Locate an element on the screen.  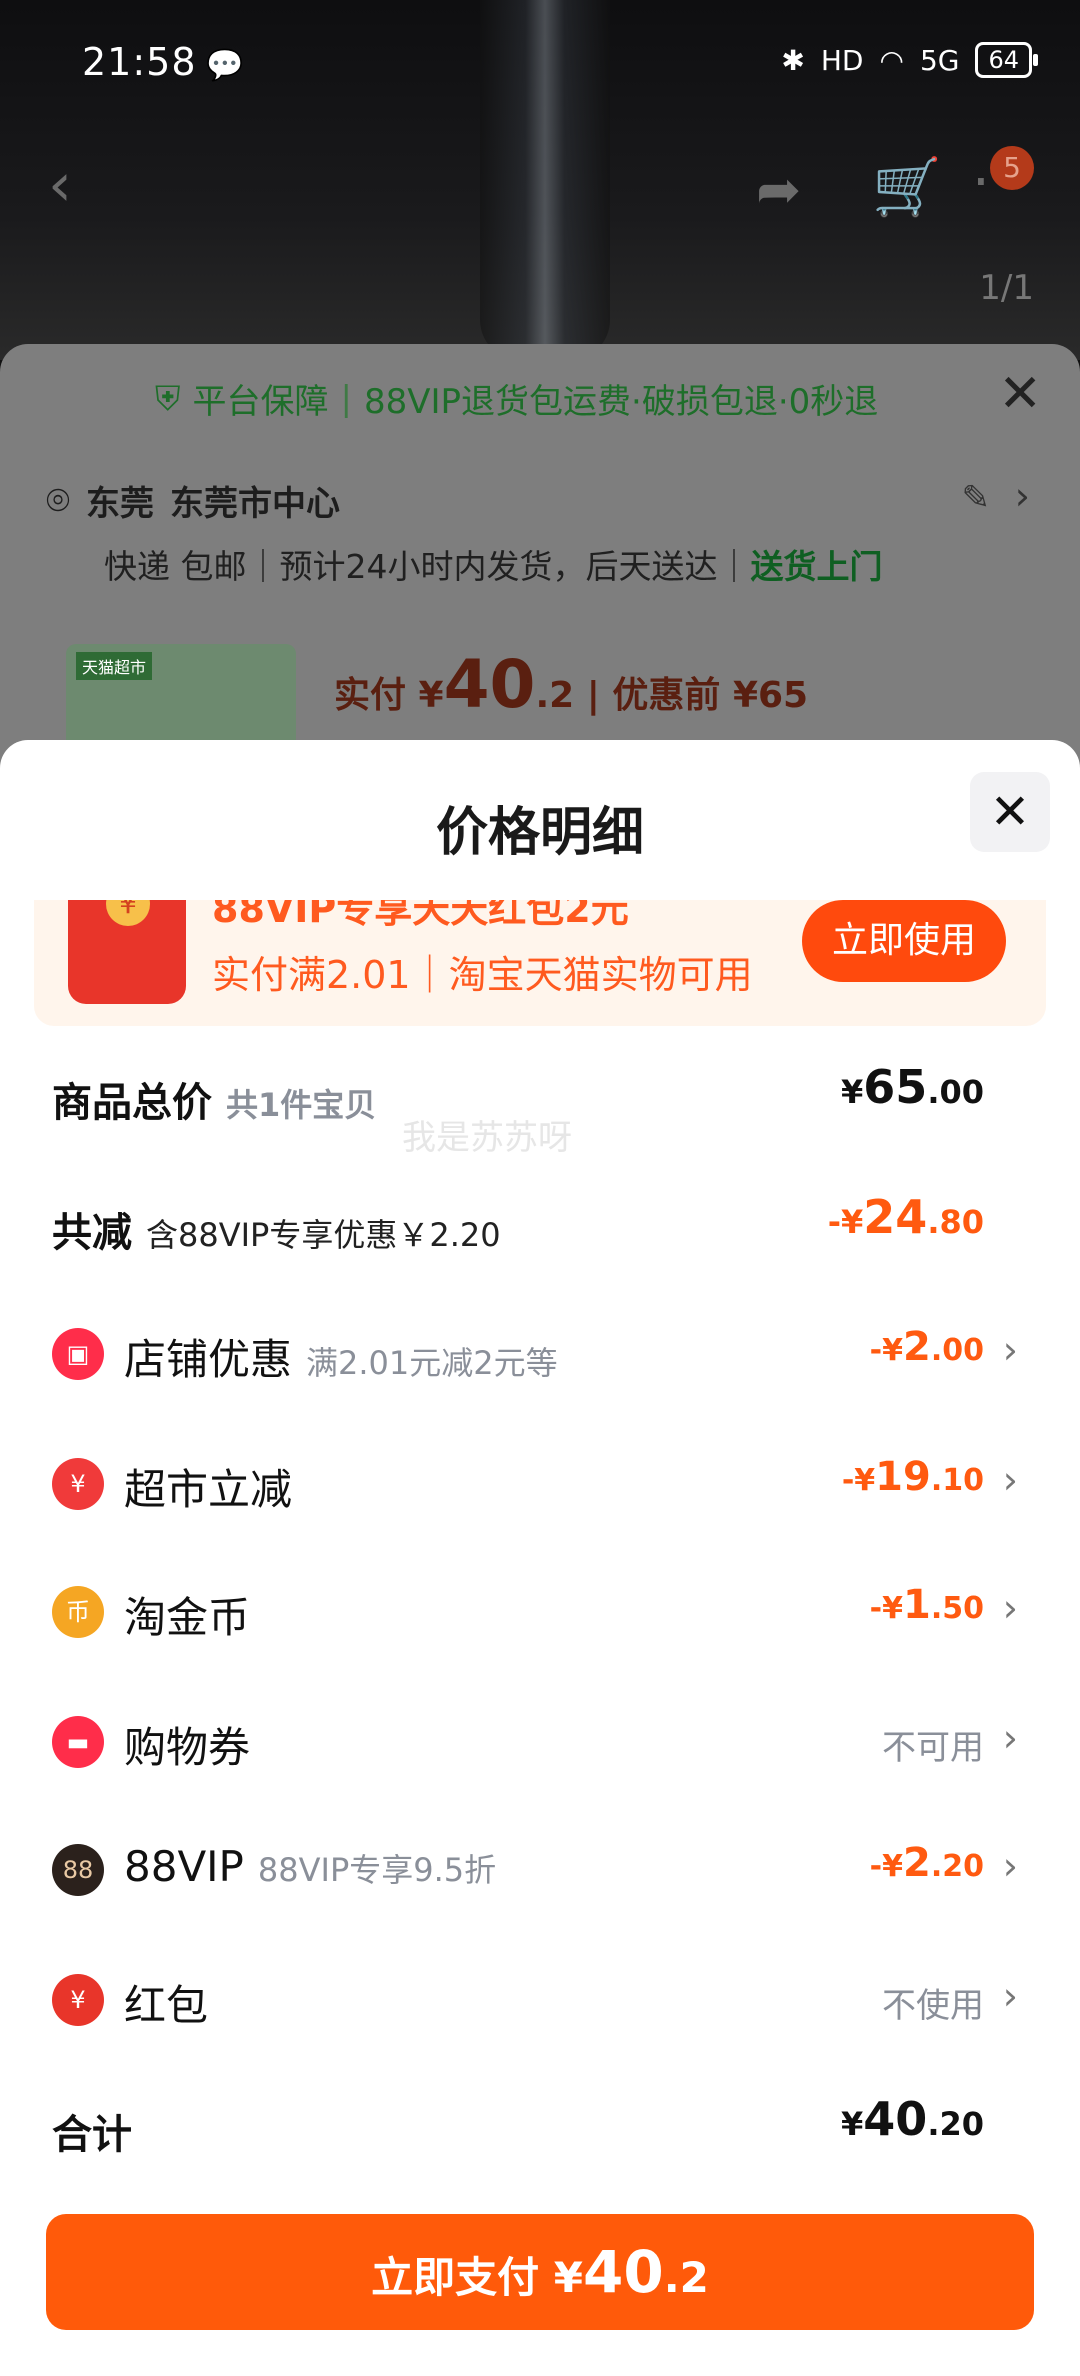
vip-red-packet-banner: 88VIP专享天天红包2元 实付满2.01｜淘宝天猫实物可用 立即使用 is located at coordinates (540, 963).